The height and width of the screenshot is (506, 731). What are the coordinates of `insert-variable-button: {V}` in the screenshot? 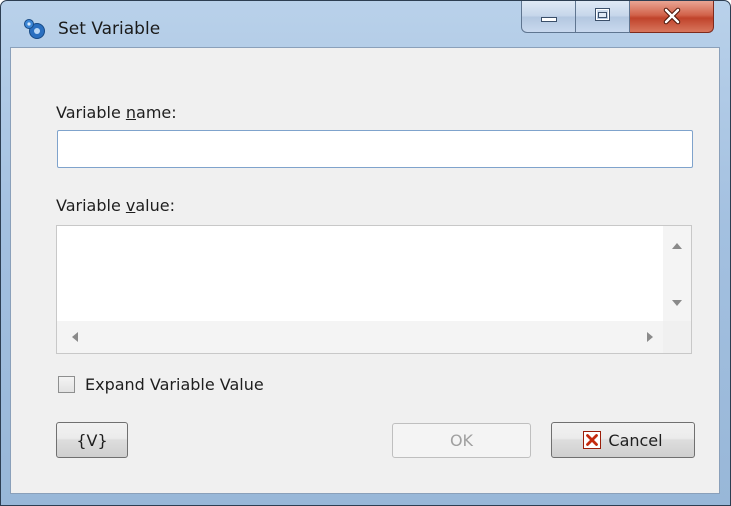 It's located at (92, 440).